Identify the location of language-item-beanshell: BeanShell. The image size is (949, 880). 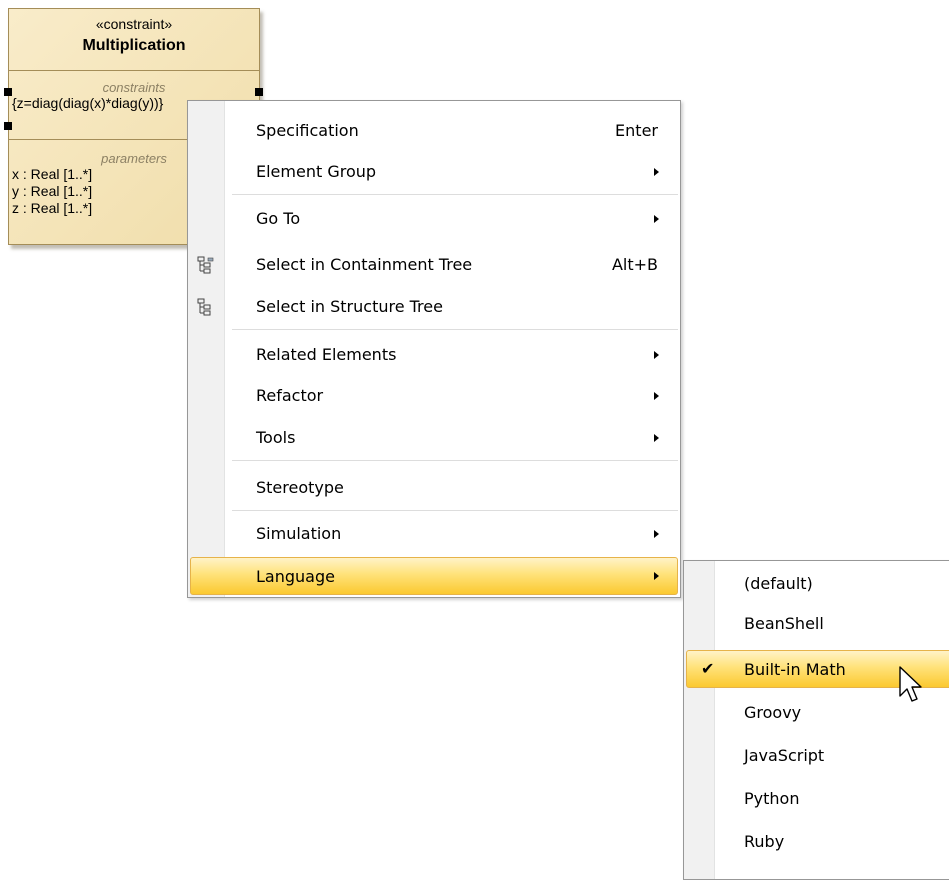
(817, 624).